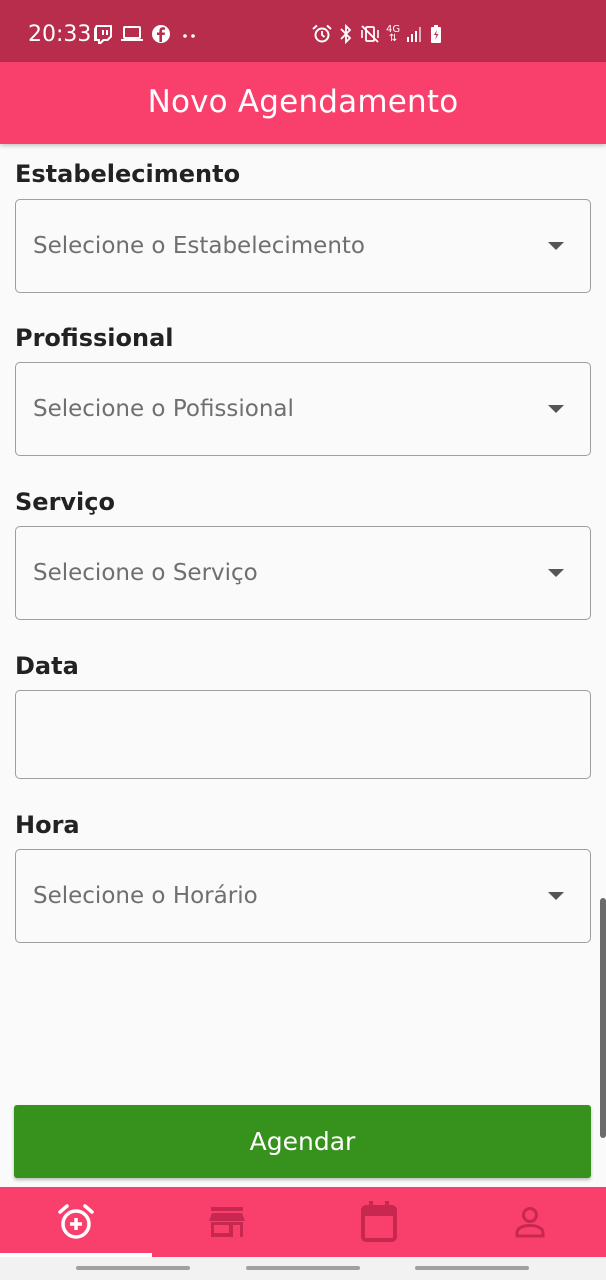 This screenshot has height=1280, width=606. I want to click on nav-item-establishments, so click(228, 1222).